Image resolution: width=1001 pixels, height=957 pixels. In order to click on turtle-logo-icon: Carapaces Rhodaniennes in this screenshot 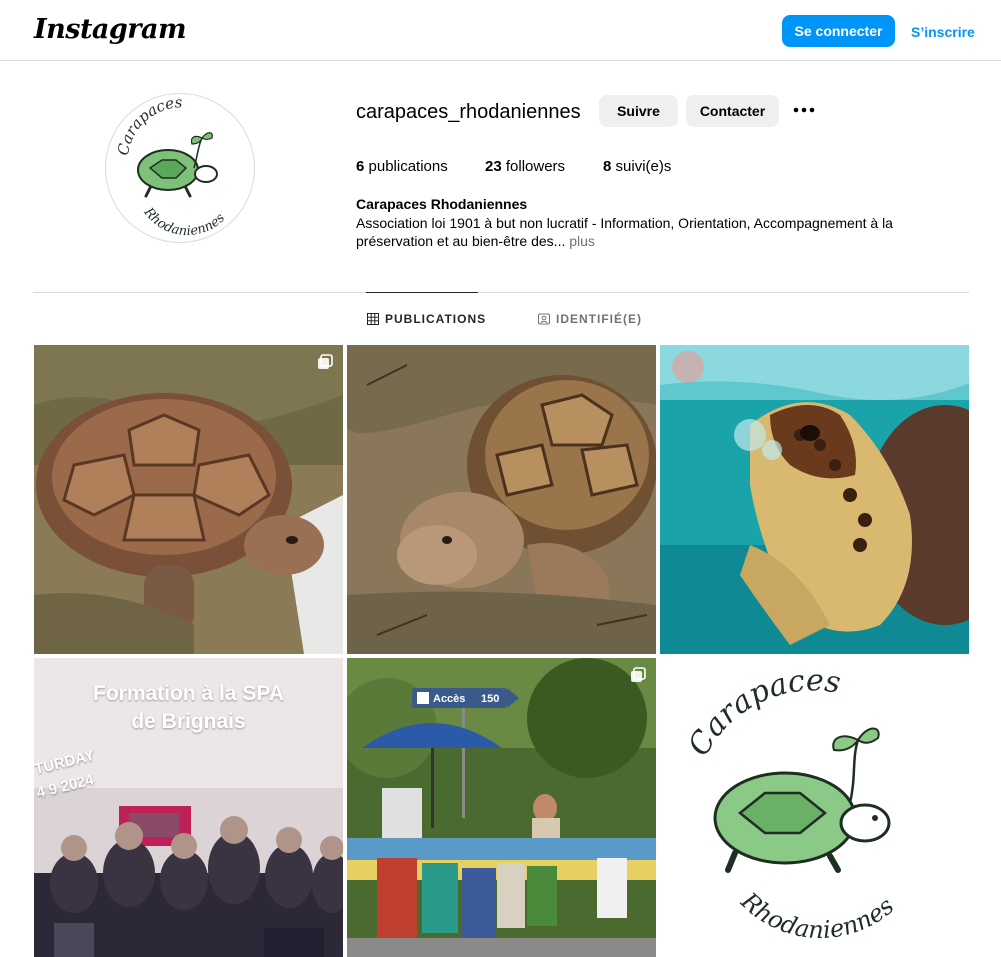, I will do `click(171, 166)`.